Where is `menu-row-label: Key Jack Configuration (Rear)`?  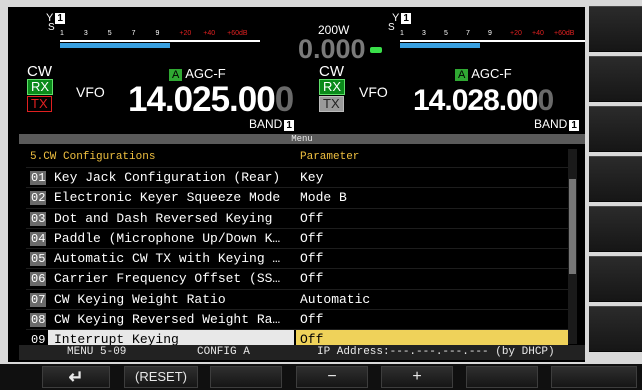 menu-row-label: Key Jack Configuration (Rear) is located at coordinates (167, 177).